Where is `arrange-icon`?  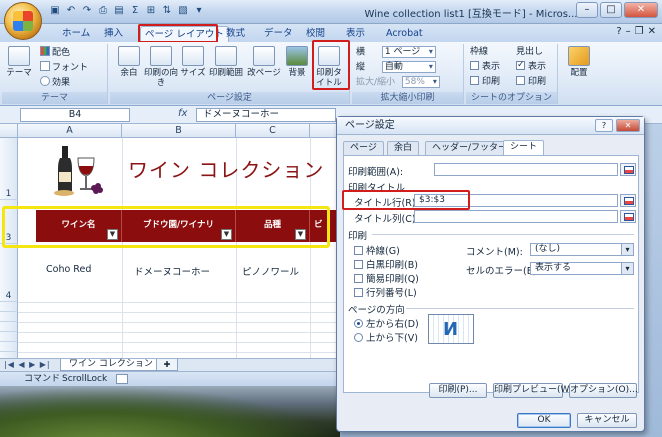 arrange-icon is located at coordinates (579, 56).